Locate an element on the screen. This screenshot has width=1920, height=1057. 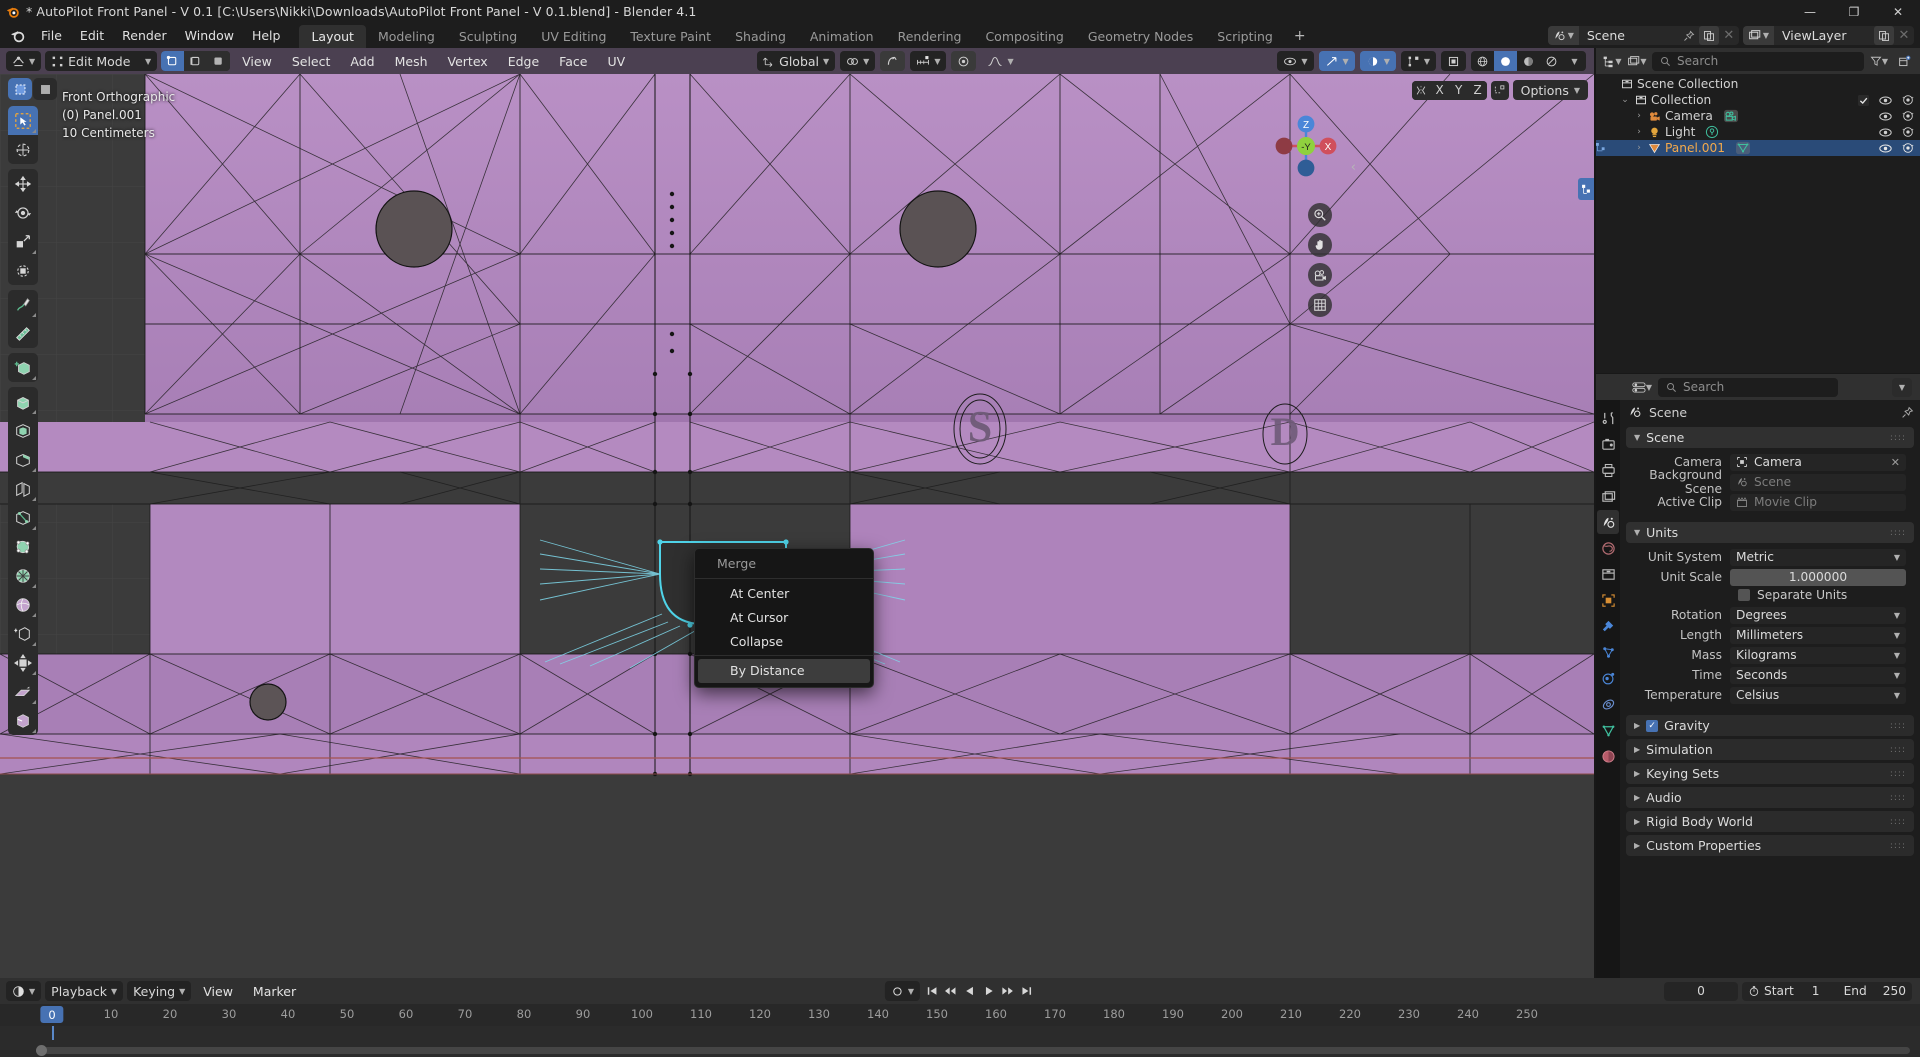
timeline-playback-menu: Playback ▼ is located at coordinates (84, 991).